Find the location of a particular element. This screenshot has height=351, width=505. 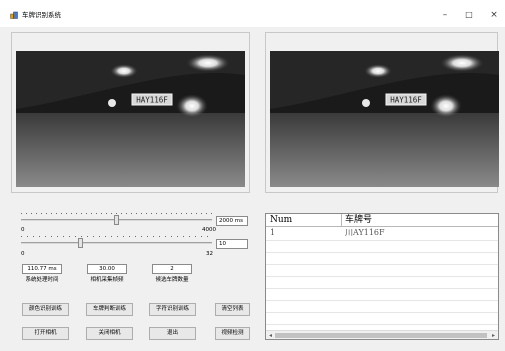

slider-min-label-interval: 0 is located at coordinates (23, 230).